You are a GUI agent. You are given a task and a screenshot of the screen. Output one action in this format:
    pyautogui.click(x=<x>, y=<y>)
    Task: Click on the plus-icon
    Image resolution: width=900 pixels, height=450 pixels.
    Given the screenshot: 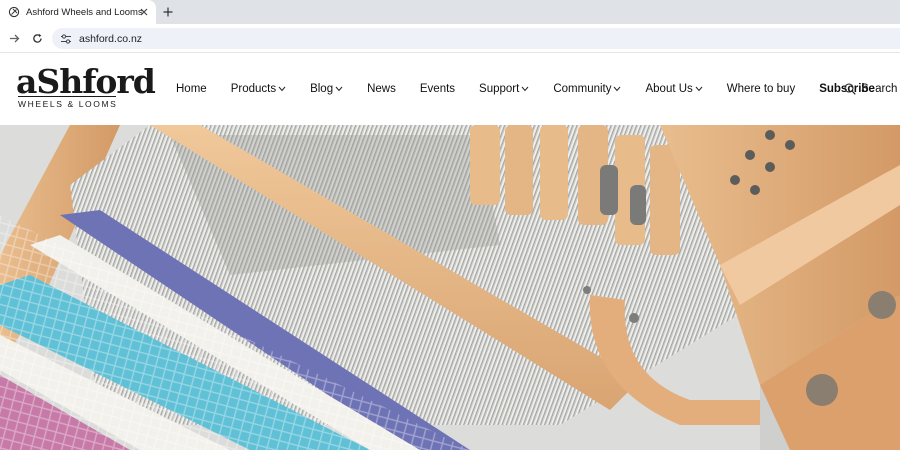 What is the action you would take?
    pyautogui.click(x=168, y=12)
    